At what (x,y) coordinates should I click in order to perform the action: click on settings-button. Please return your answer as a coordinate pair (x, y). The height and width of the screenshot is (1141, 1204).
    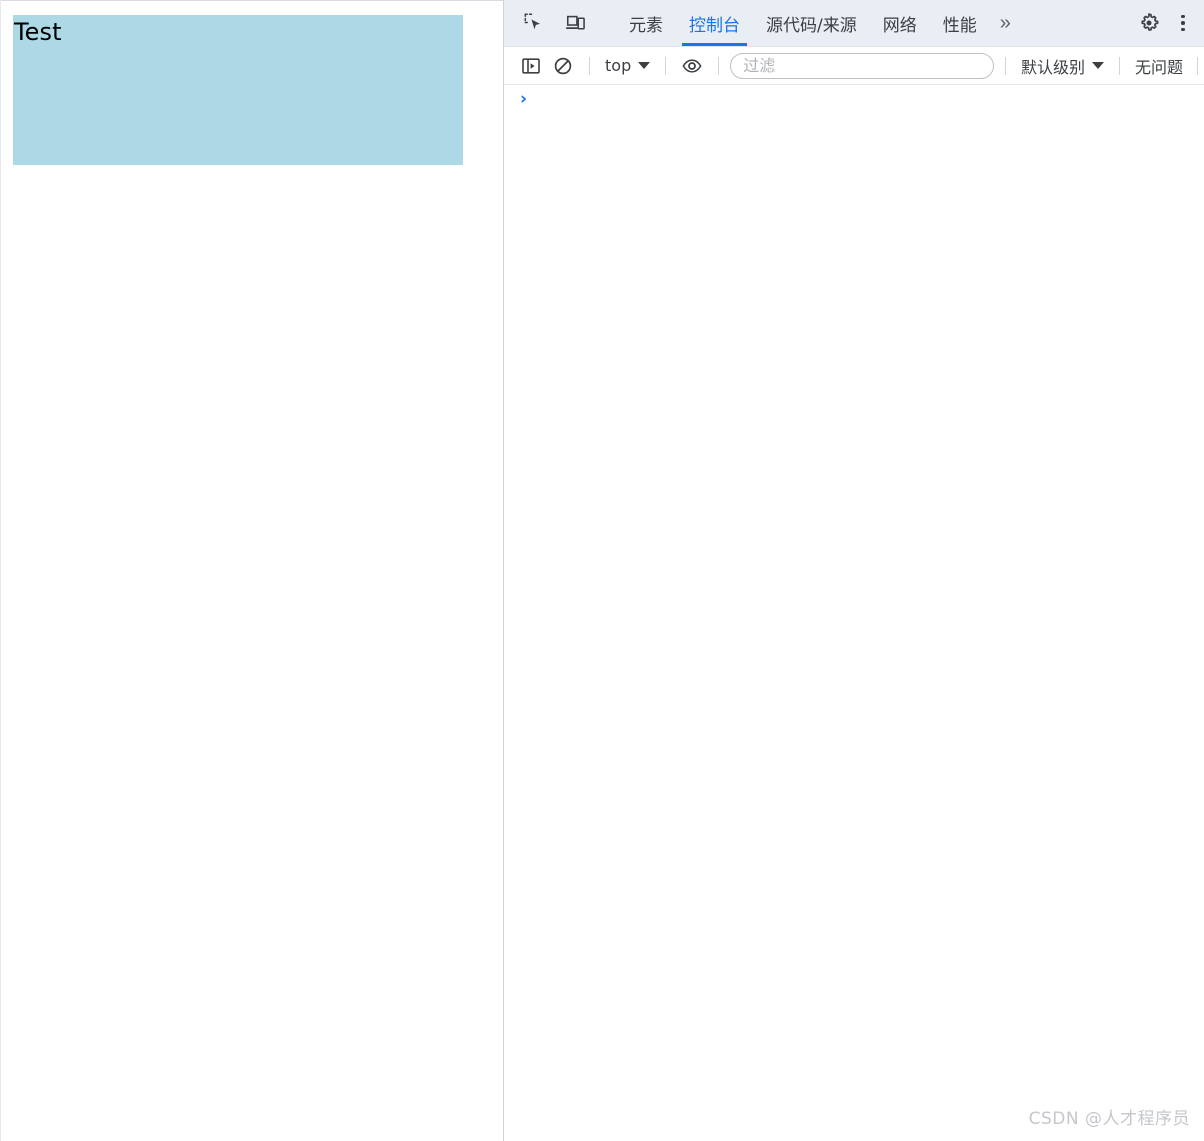
    Looking at the image, I should click on (1149, 23).